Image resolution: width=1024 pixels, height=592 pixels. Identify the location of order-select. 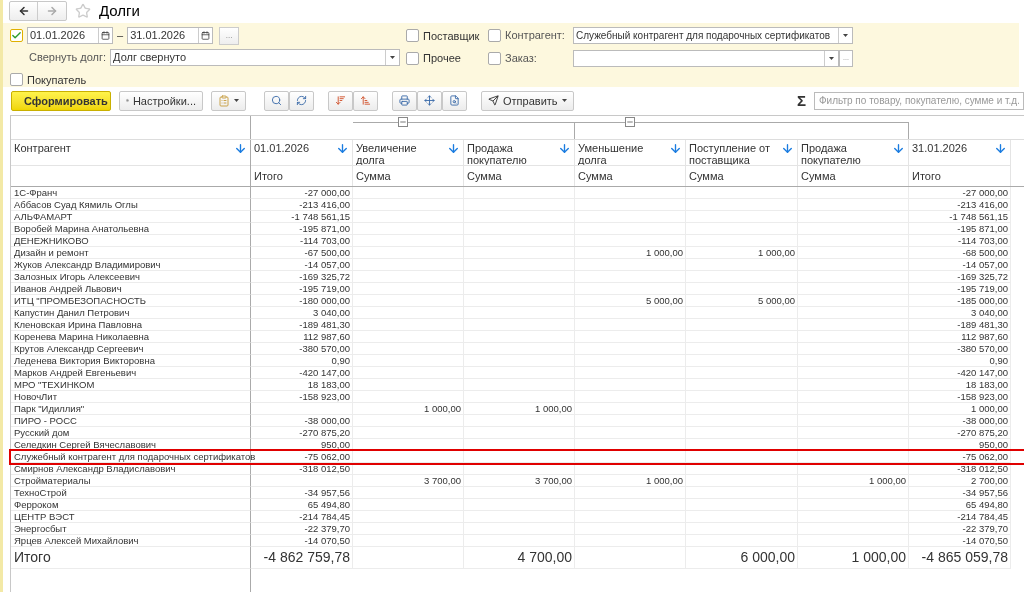
(706, 58).